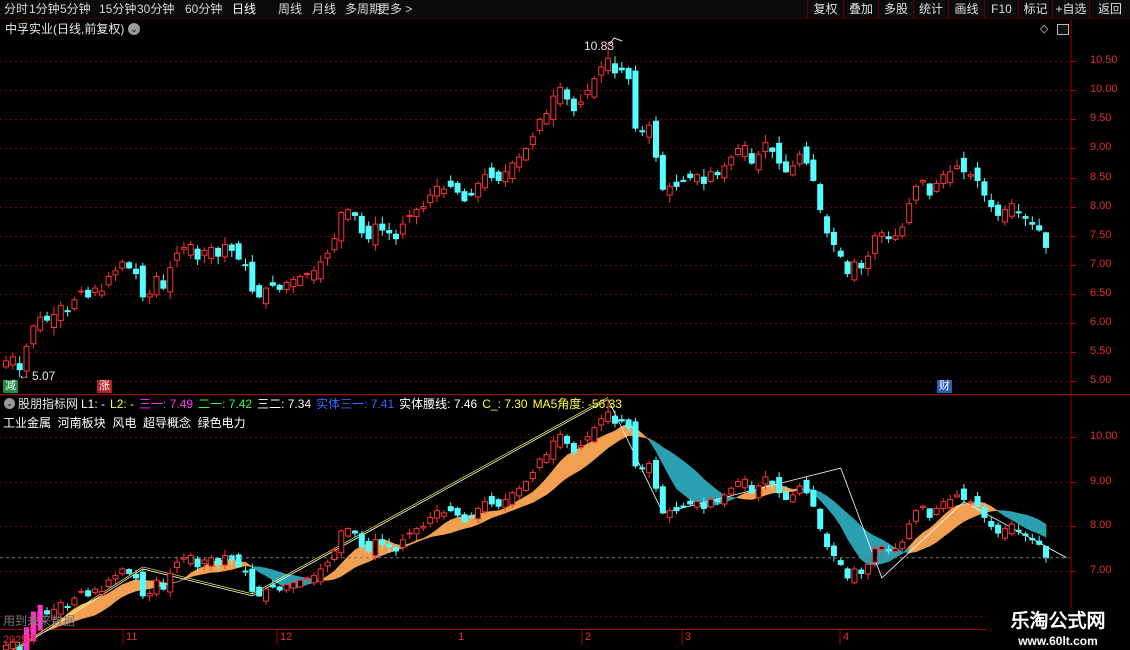 The image size is (1130, 650). I want to click on watermark-url: www.60lt.com, so click(1058, 641).